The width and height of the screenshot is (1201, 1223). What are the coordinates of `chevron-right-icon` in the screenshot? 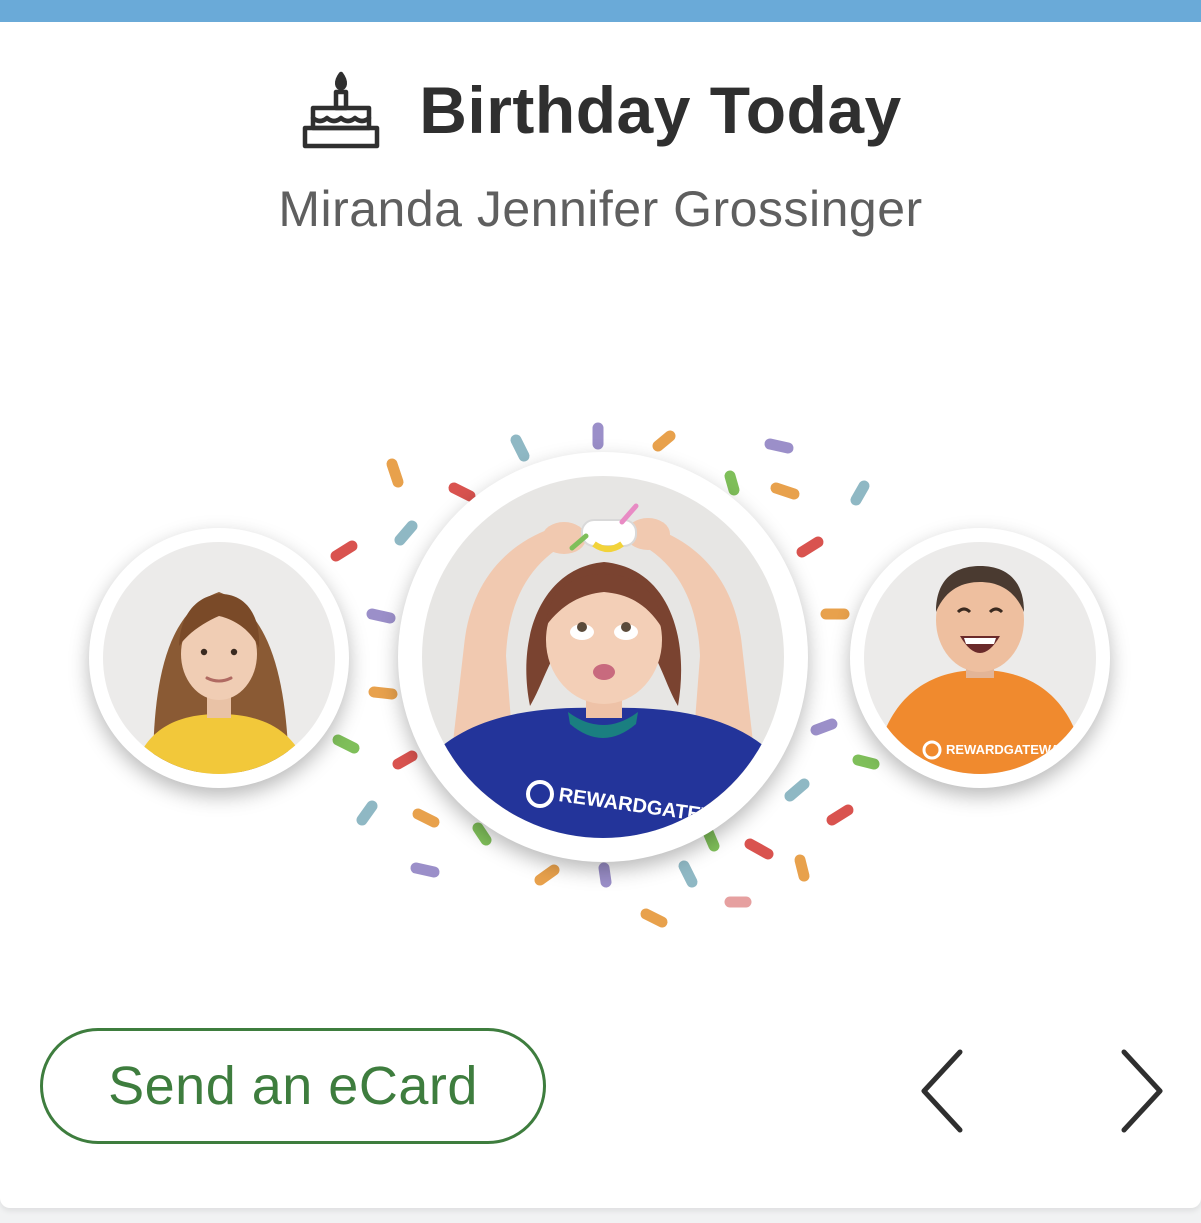 It's located at (1142, 1091).